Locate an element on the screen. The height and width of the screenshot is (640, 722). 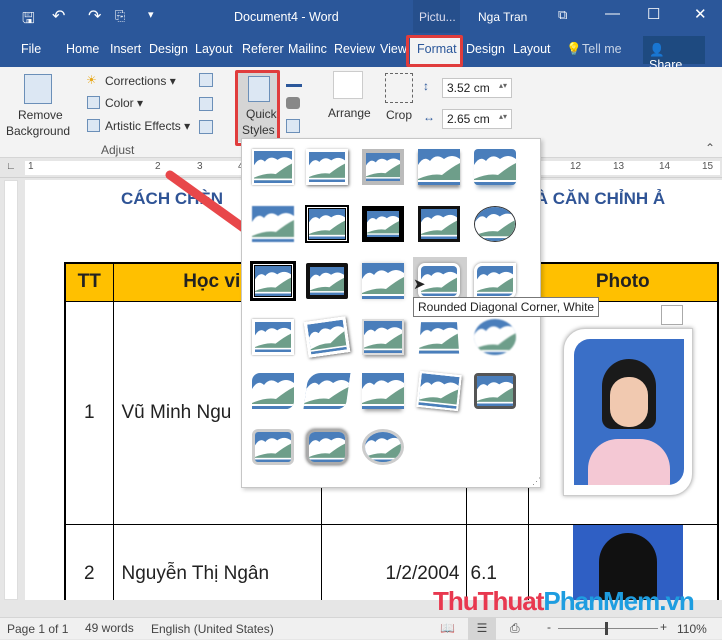
share-button: 👤 Share is located at coordinates (674, 54).